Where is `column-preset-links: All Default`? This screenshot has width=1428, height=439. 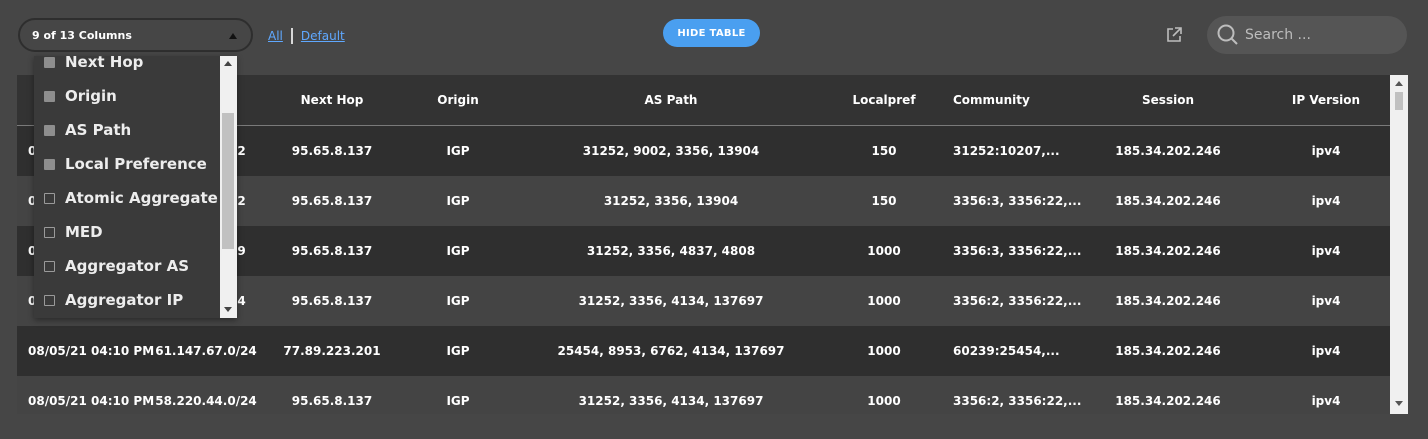 column-preset-links: All Default is located at coordinates (306, 36).